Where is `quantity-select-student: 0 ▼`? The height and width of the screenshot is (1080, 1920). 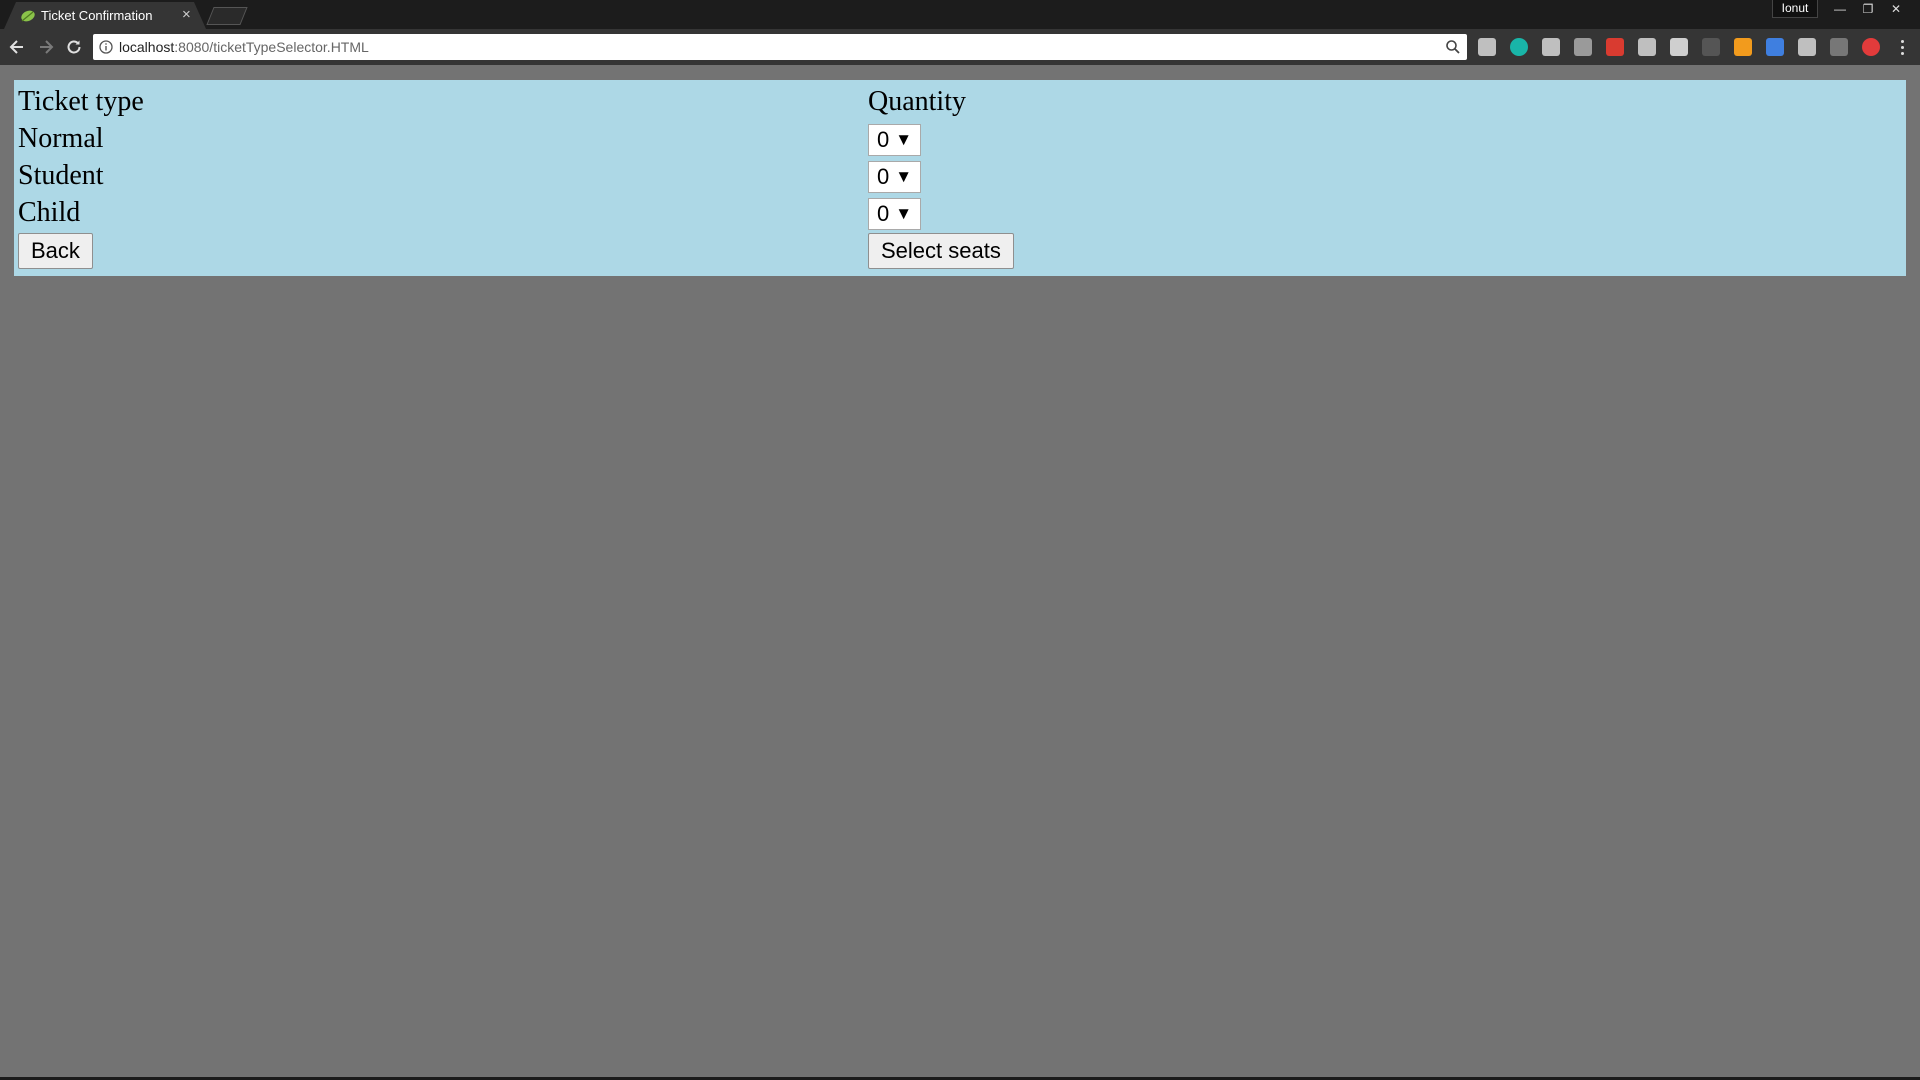 quantity-select-student: 0 ▼ is located at coordinates (894, 176).